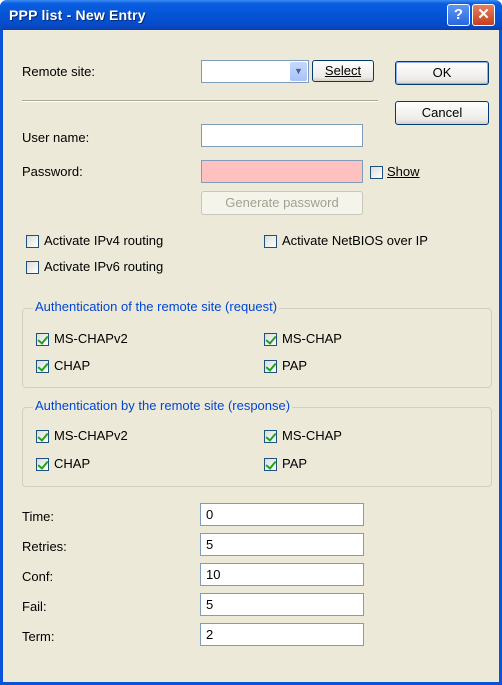  Describe the element at coordinates (91, 338) in the screenshot. I see `request-mschapv2-label: MS-CHAPv2` at that location.